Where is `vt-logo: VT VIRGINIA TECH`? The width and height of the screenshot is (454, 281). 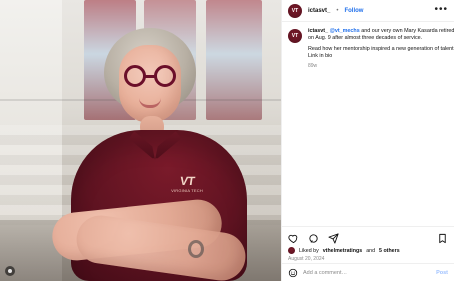
vt-logo: VT VIRGINIA TECH is located at coordinates (187, 183).